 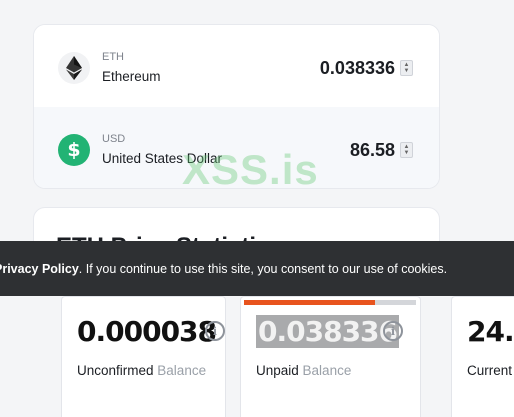 I want to click on payout-progress-bar, so click(x=330, y=302).